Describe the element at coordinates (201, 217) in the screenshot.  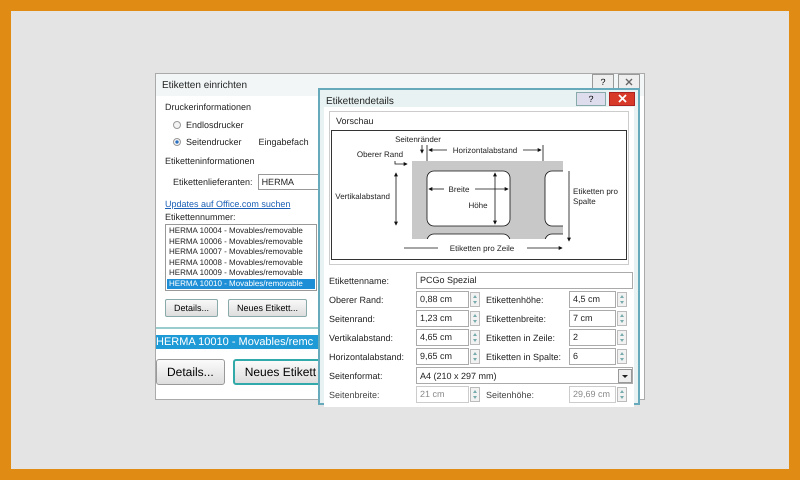
I see `field-label: Etikettennummer:` at that location.